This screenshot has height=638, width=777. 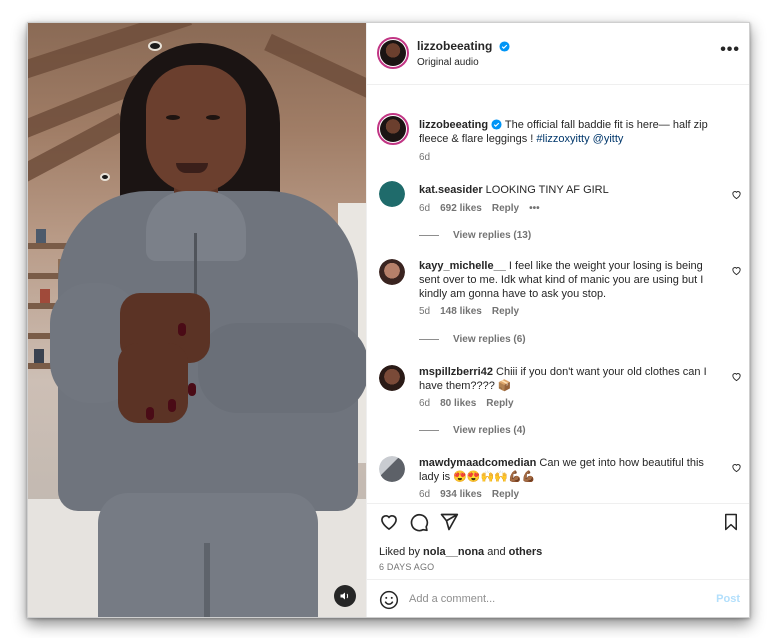 I want to click on comment-meta: 6d 692 likes Reply •••, so click(x=484, y=208).